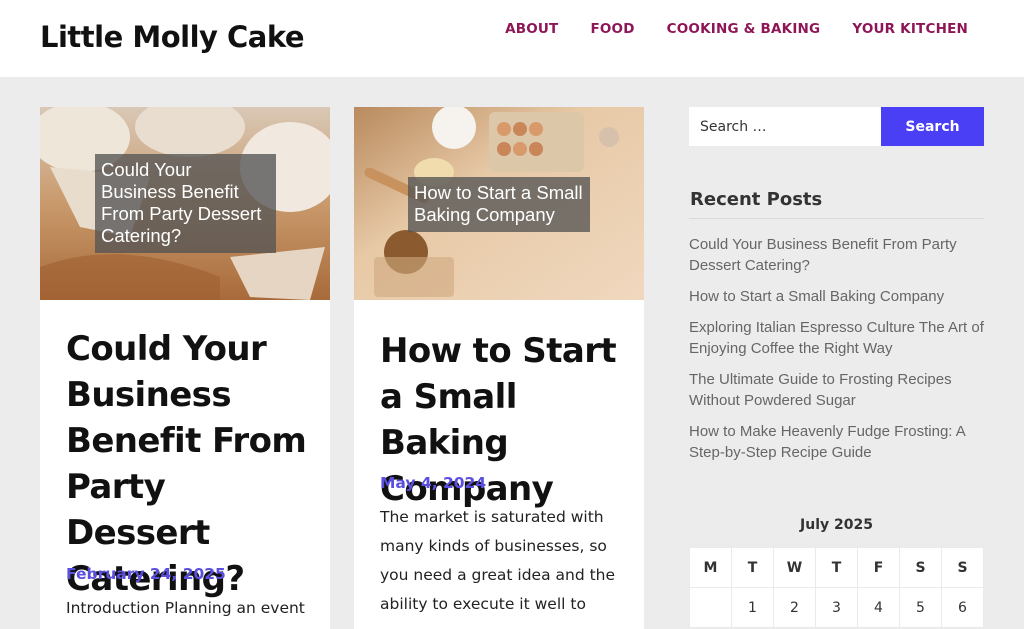 This screenshot has width=1024, height=629. What do you see at coordinates (612, 29) in the screenshot?
I see `nav-food: FOOD` at bounding box center [612, 29].